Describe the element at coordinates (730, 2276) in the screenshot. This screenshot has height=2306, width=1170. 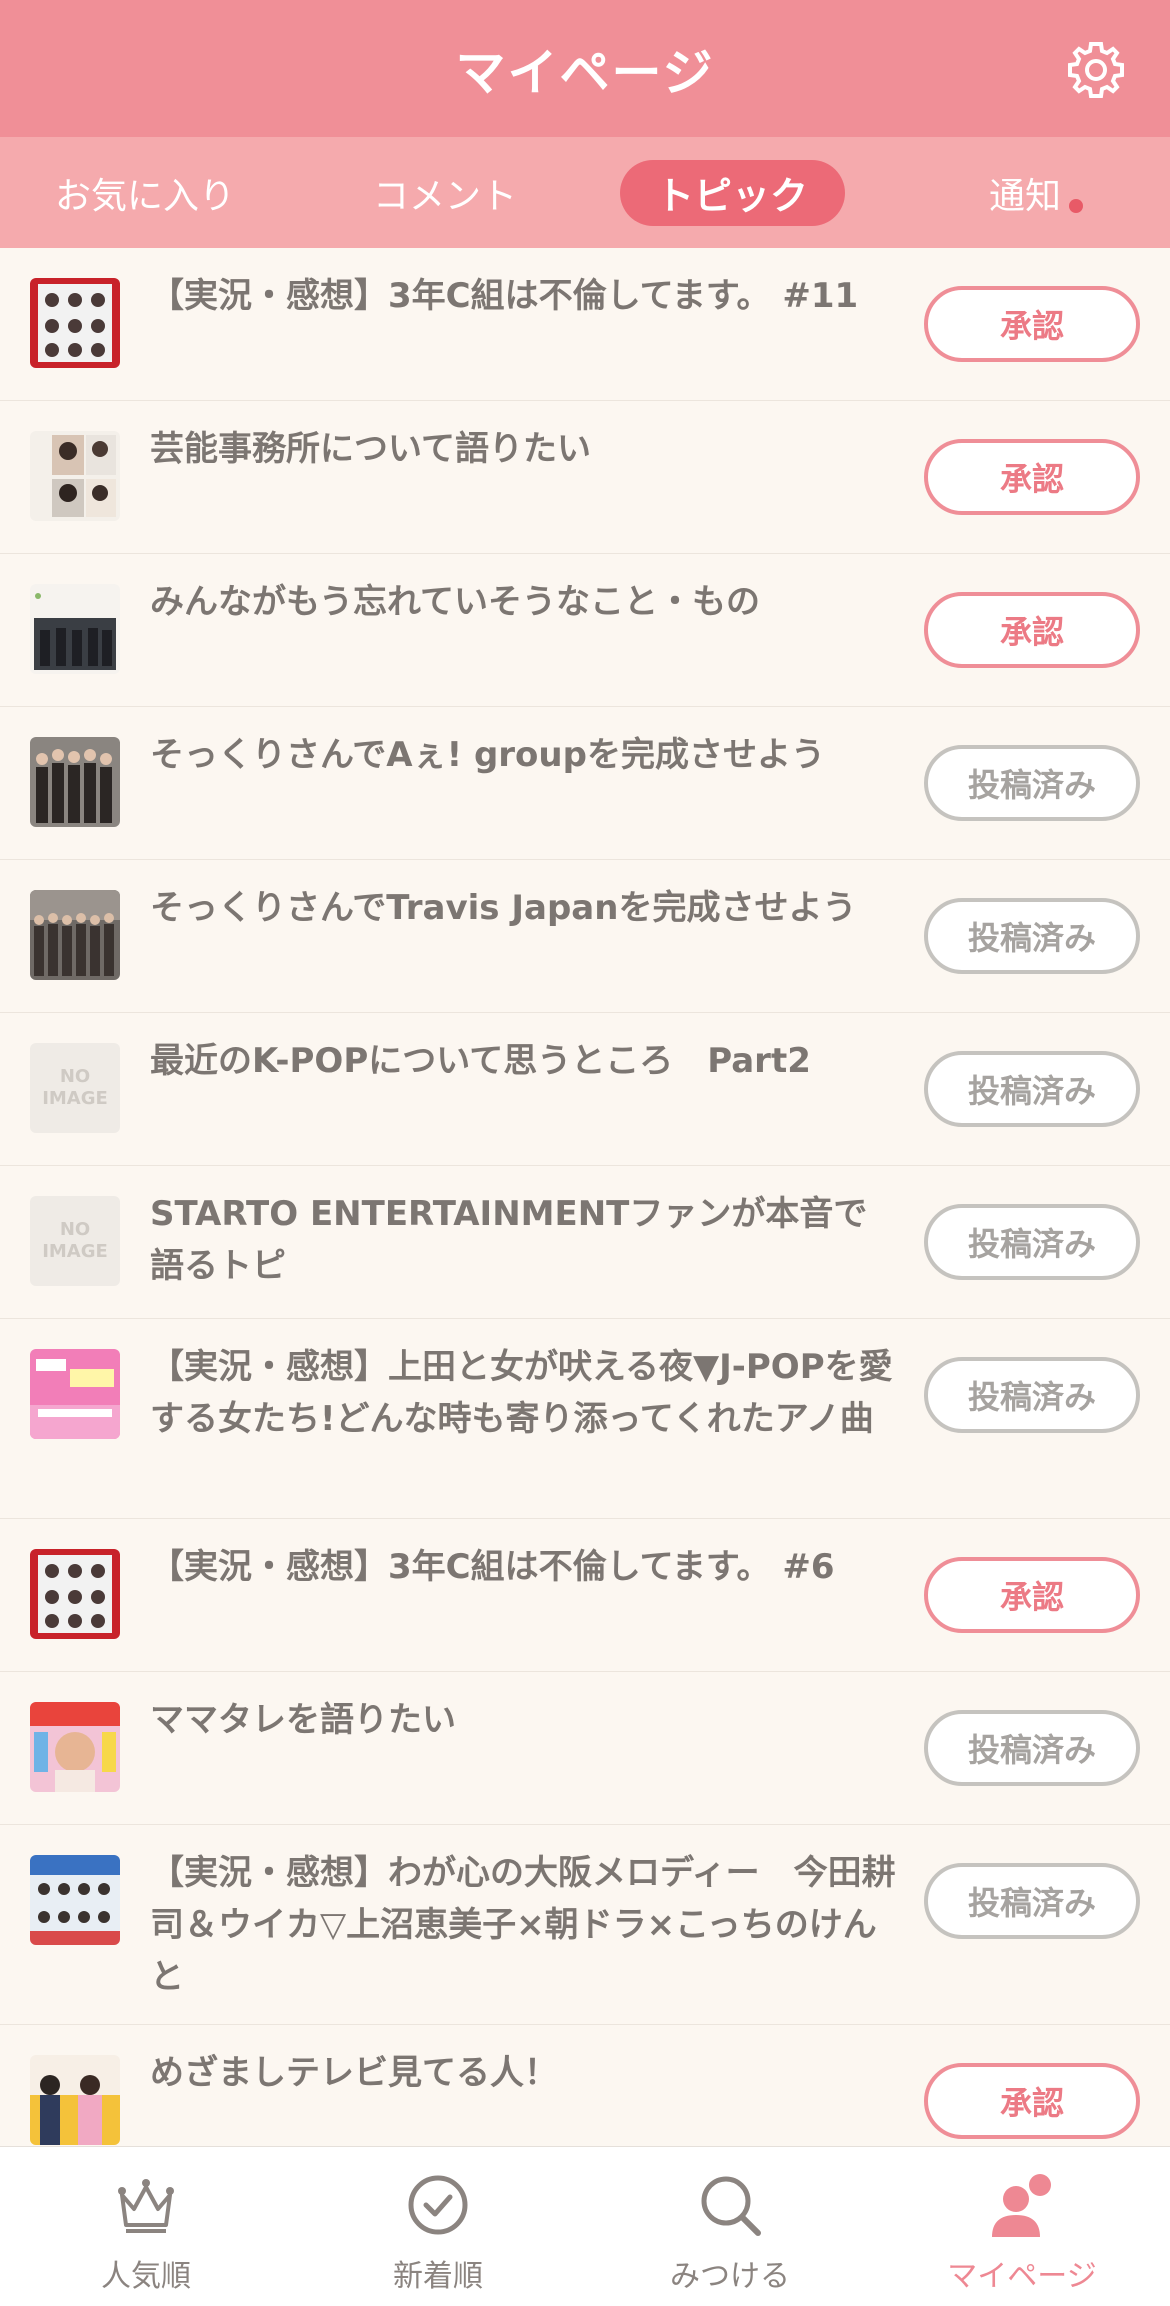
I see `nav-label: みつける` at that location.